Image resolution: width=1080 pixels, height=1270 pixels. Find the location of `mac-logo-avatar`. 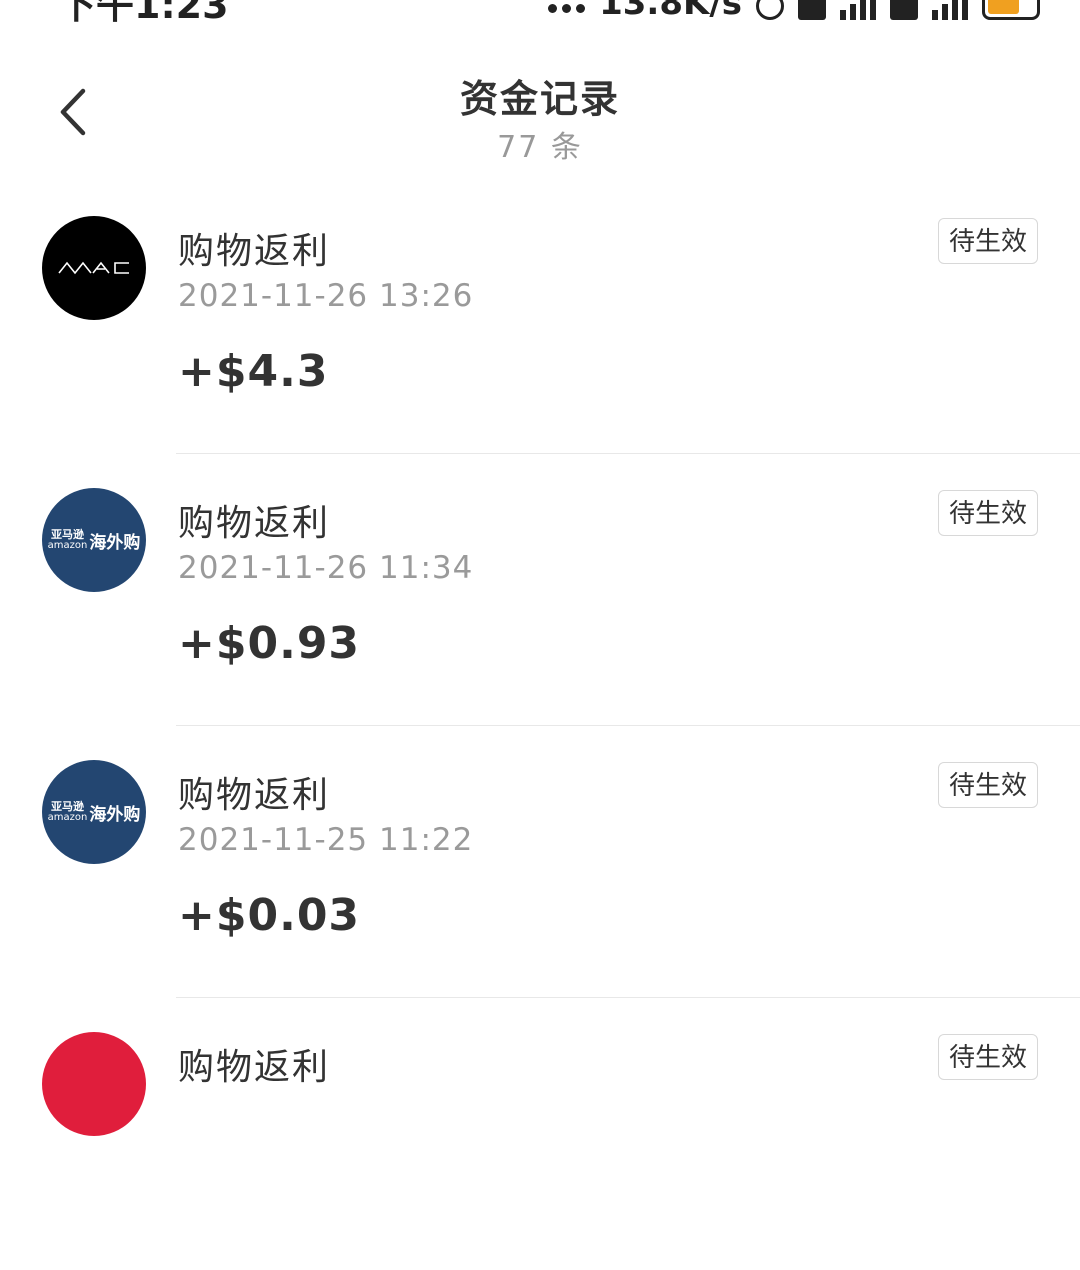

mac-logo-avatar is located at coordinates (94, 268).